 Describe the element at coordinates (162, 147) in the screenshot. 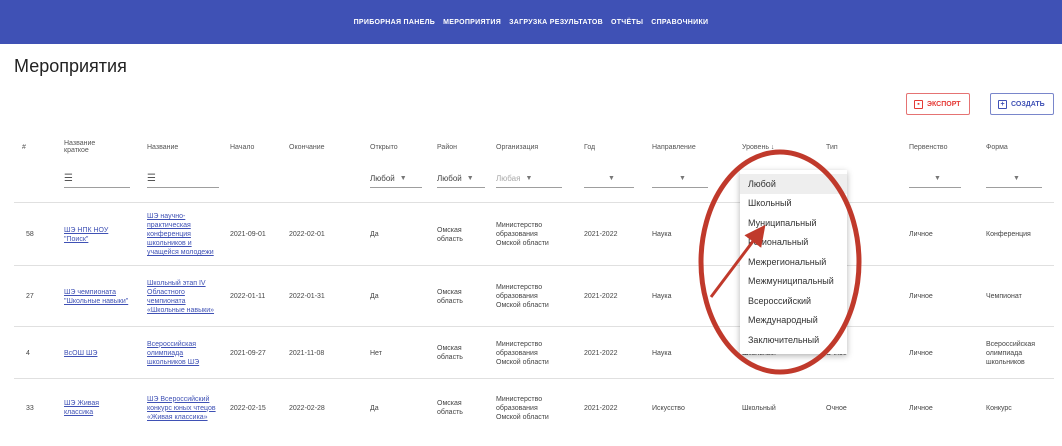

I see `header-name: Название` at that location.